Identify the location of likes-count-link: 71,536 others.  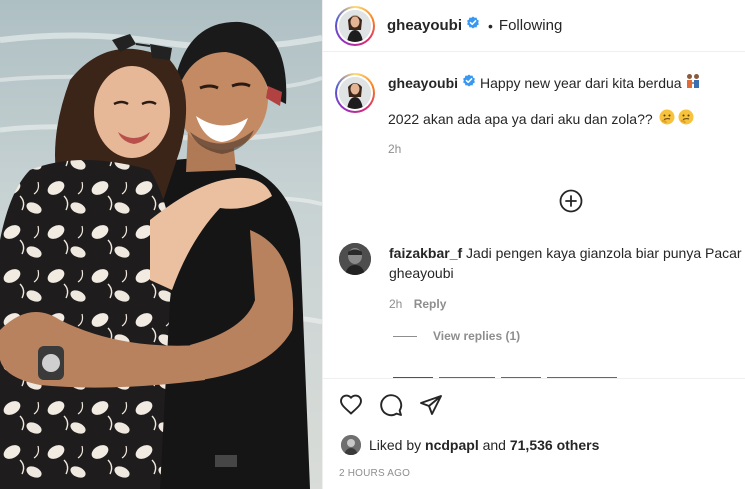
(555, 445).